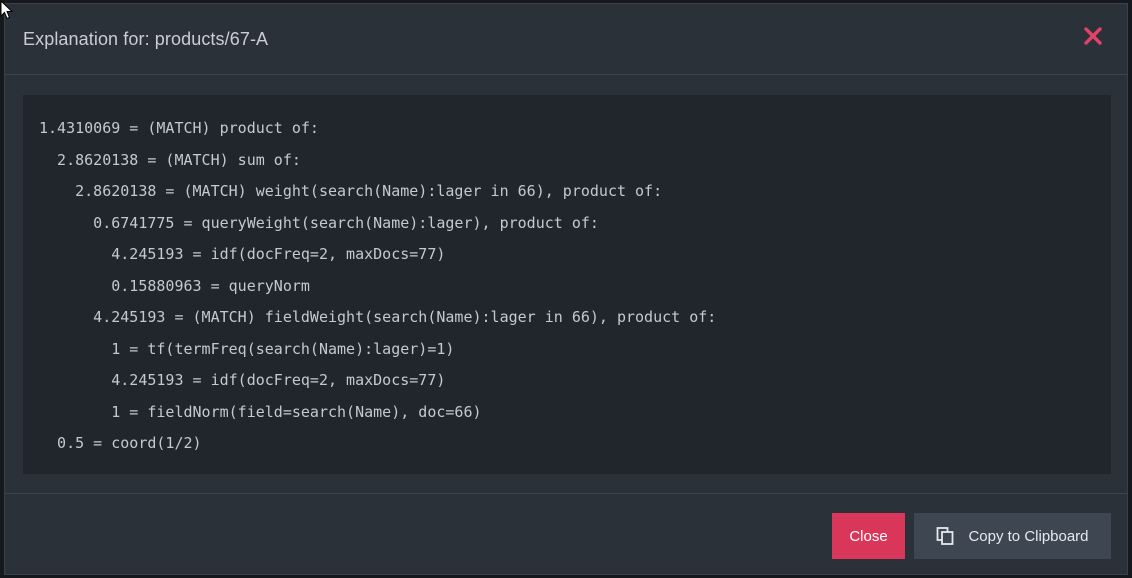 Image resolution: width=1132 pixels, height=578 pixels. I want to click on close-x-icon, so click(1093, 36).